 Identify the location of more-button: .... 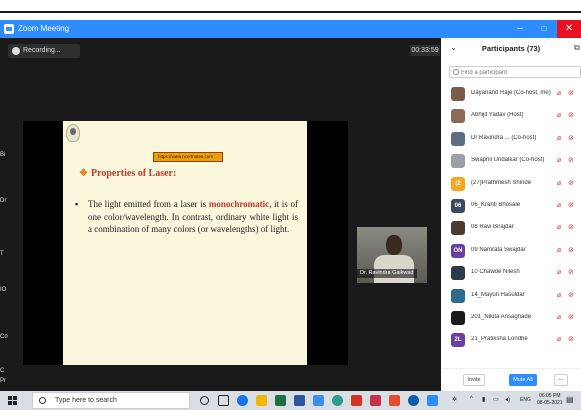
(561, 380).